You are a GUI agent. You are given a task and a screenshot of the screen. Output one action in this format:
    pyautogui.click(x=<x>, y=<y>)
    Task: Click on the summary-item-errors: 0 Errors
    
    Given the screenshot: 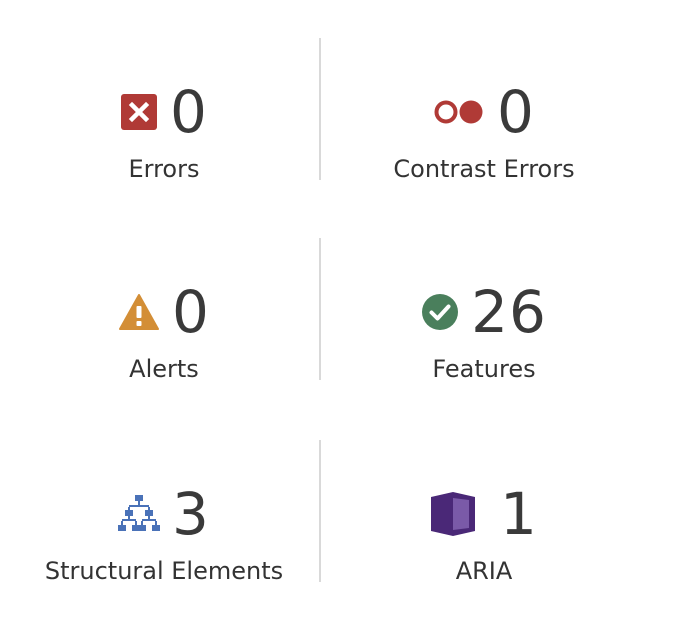 What is the action you would take?
    pyautogui.click(x=164, y=150)
    